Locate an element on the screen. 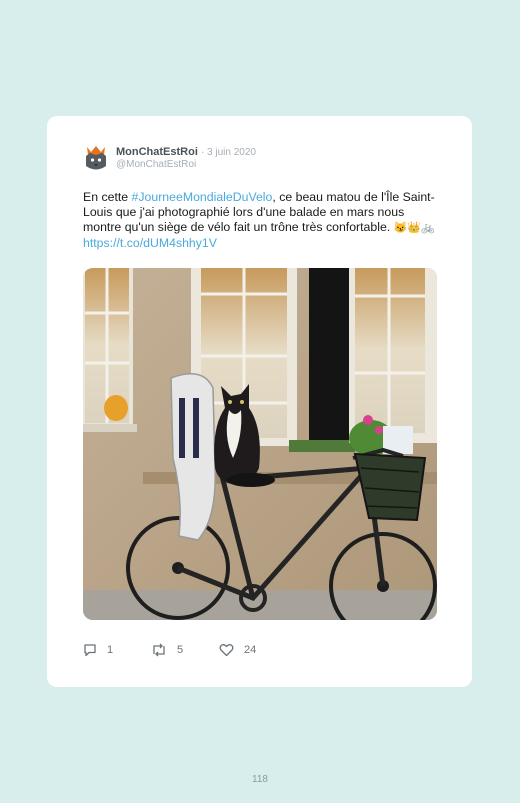 This screenshot has width=520, height=803. retweet-icon is located at coordinates (159, 650).